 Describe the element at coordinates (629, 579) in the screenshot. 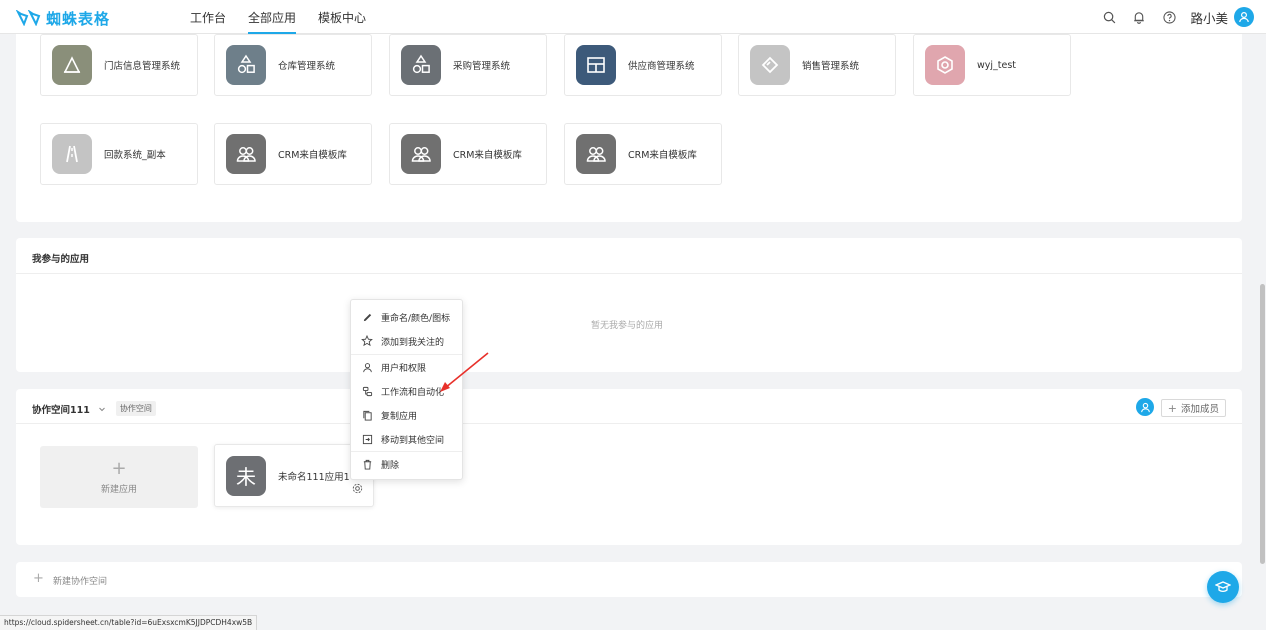

I see `new-workspace-bar: + 新建协作空间` at that location.